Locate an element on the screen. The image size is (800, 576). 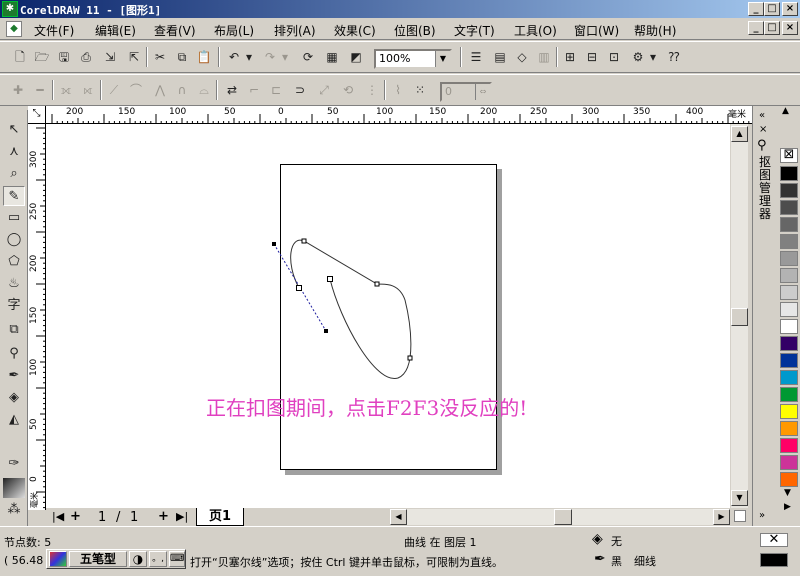
scroll-left-icon: ◀ is located at coordinates (398, 517).